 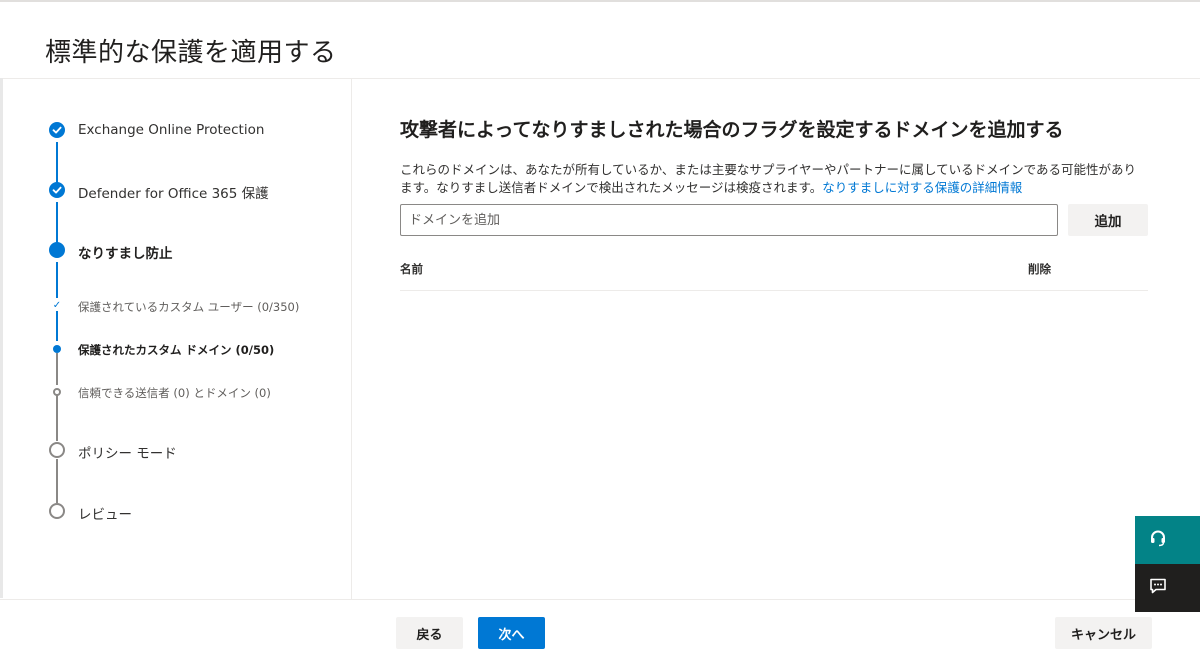 I want to click on substep-label: 信頼できる送信者 (0) とドメイン (0), so click(x=174, y=393).